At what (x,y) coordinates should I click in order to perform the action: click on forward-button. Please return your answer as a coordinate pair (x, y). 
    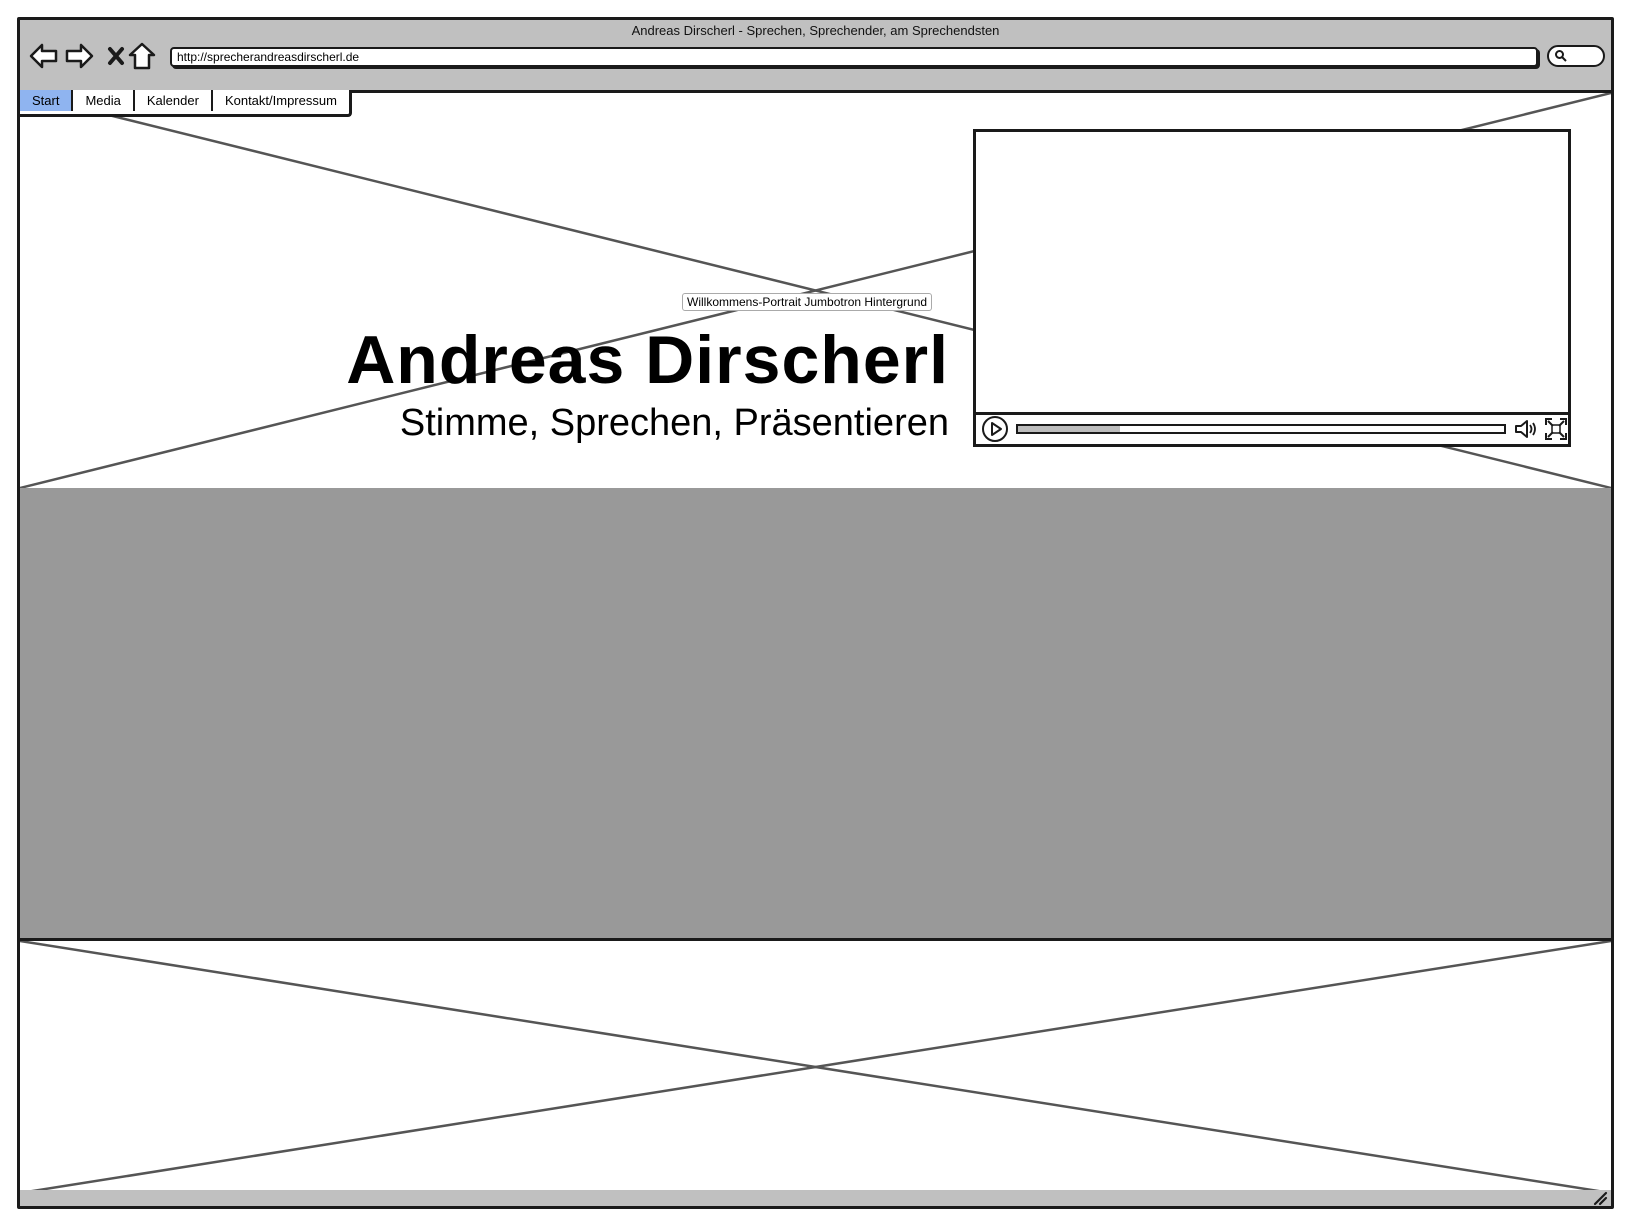
    Looking at the image, I should click on (79, 56).